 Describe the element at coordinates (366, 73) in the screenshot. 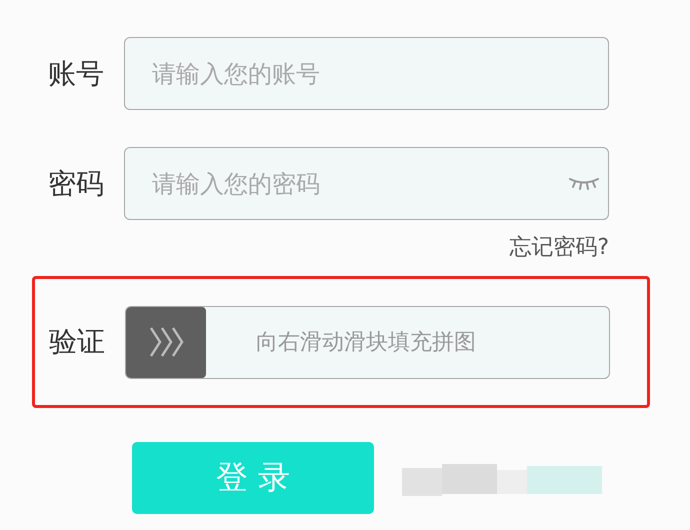

I see `account-field: 请输入您的账号` at that location.